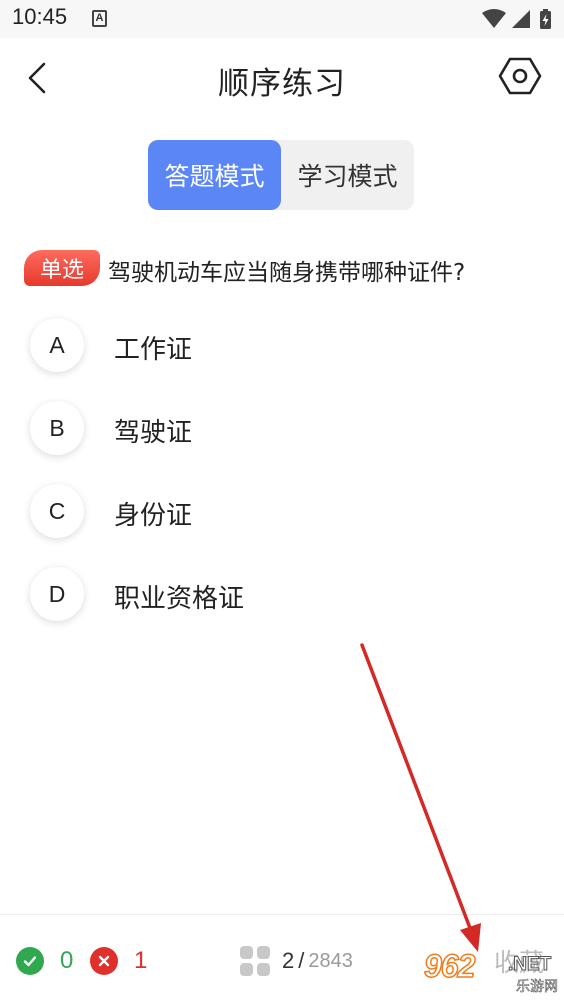 This screenshot has height=1004, width=564. What do you see at coordinates (40, 16) in the screenshot?
I see `status-time: 10:45` at bounding box center [40, 16].